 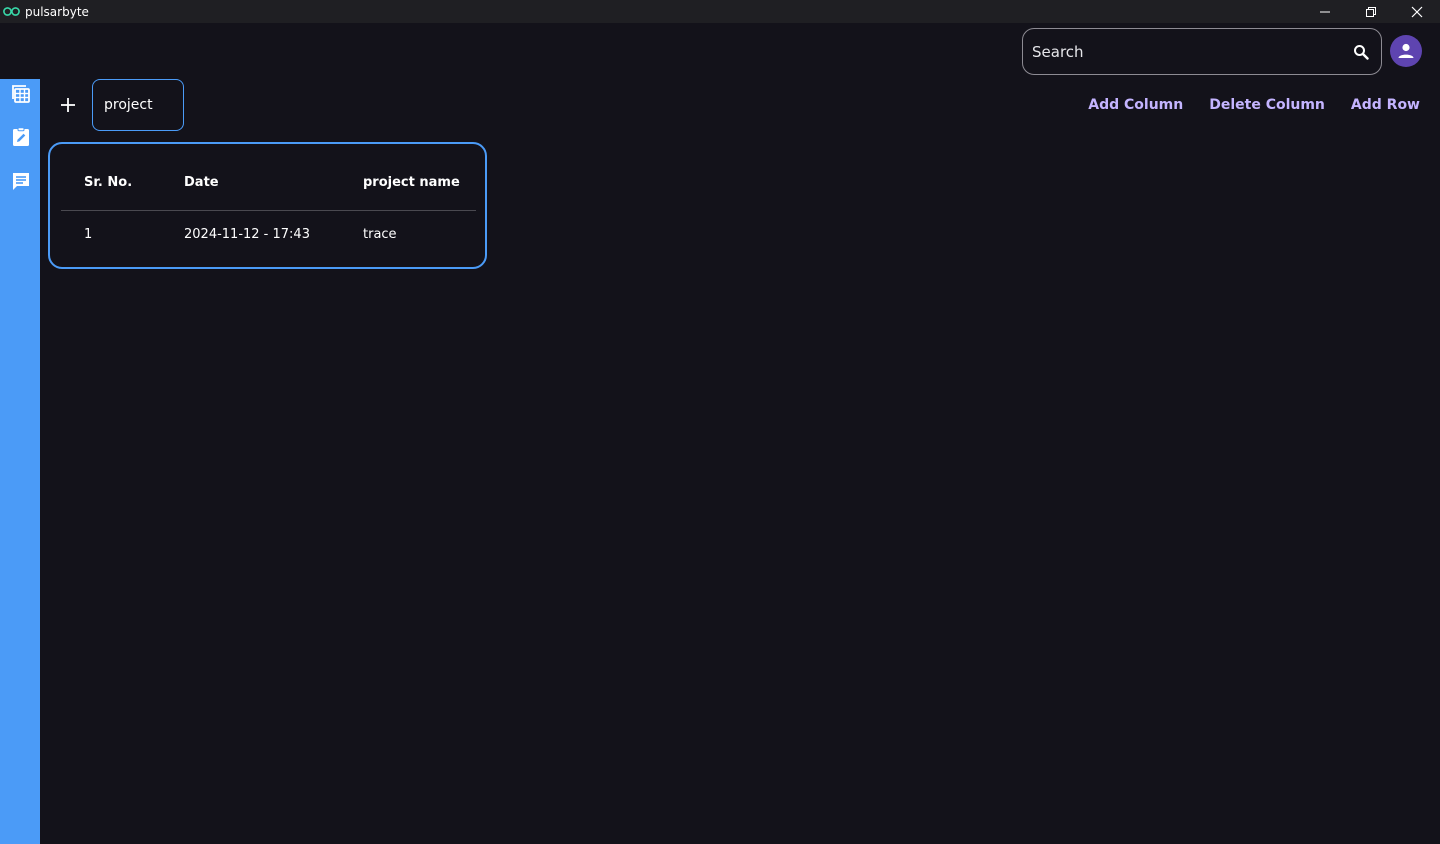 I want to click on cell-project-name: trace, so click(x=380, y=234).